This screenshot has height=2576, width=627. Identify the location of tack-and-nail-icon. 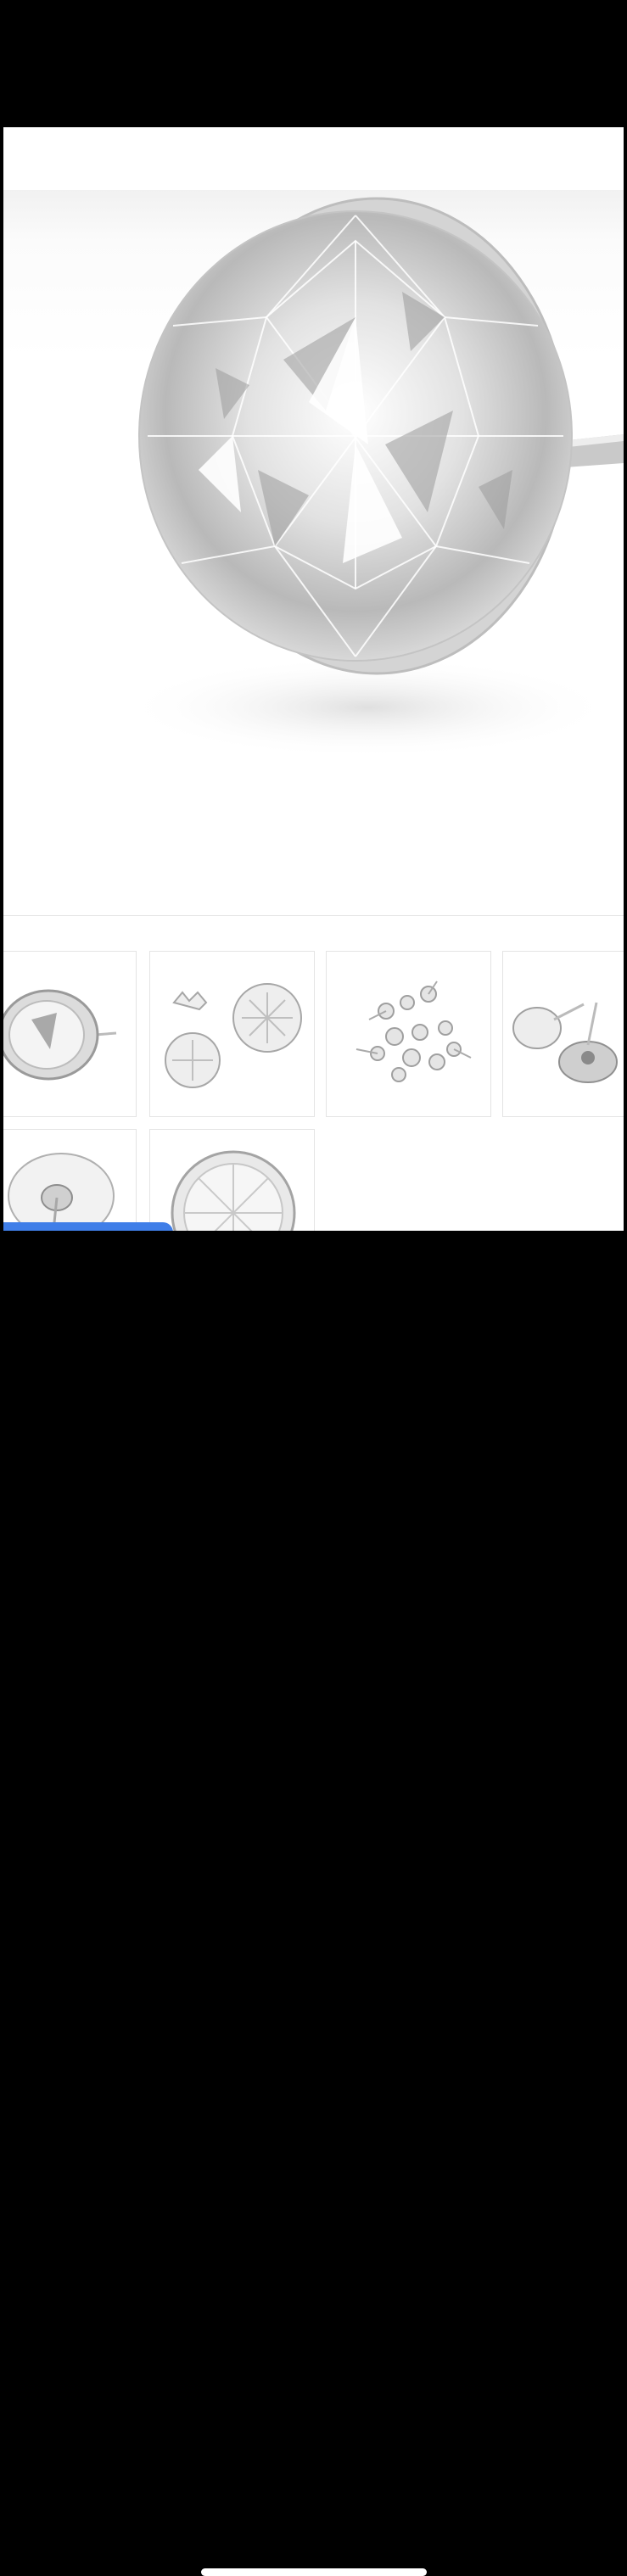
(565, 1042).